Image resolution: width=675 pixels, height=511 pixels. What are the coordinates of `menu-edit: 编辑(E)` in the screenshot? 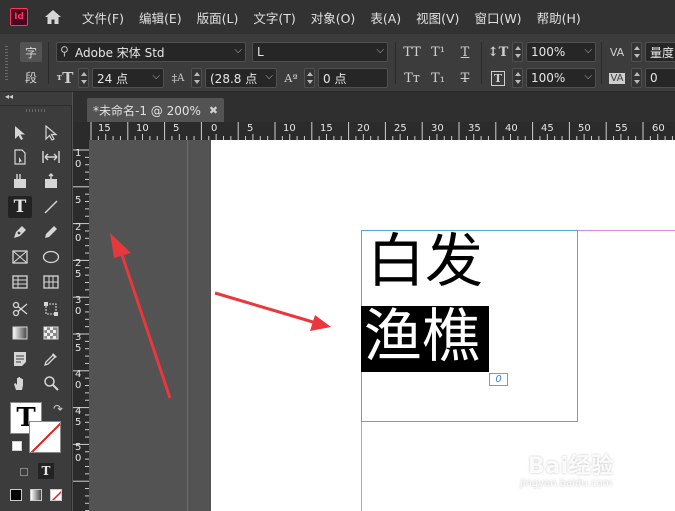 It's located at (160, 17).